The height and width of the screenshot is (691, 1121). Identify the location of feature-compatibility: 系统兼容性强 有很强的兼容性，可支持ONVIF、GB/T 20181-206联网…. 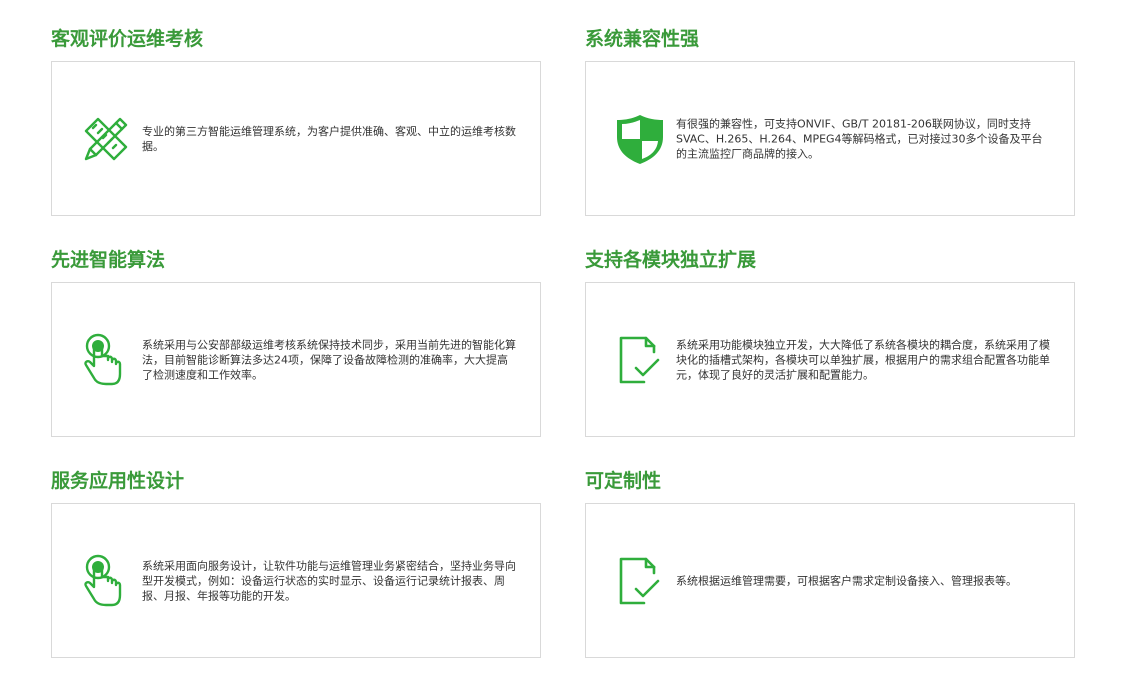
(830, 120).